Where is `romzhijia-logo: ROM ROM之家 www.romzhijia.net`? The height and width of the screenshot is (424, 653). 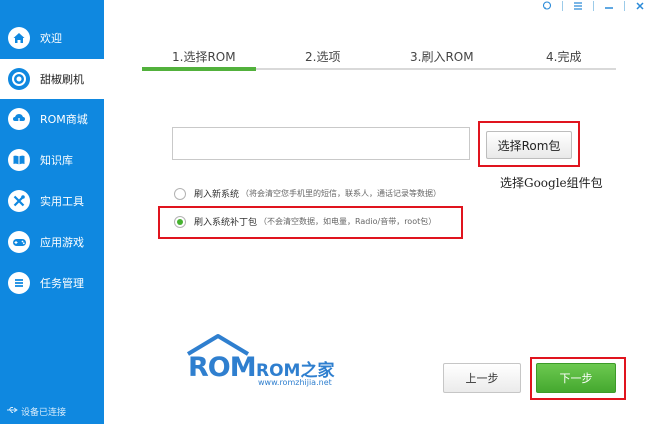 romzhijia-logo: ROM ROM之家 www.romzhijia.net is located at coordinates (271, 362).